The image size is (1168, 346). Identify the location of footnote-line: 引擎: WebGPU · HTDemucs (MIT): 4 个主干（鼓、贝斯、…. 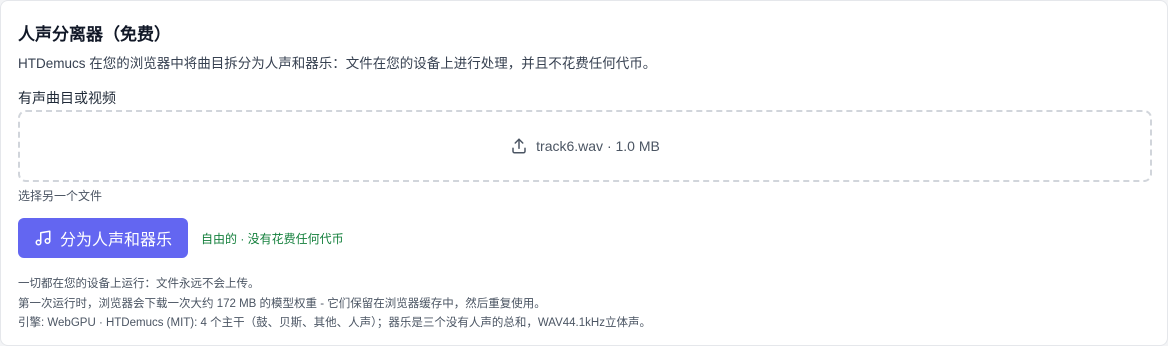
(334, 323).